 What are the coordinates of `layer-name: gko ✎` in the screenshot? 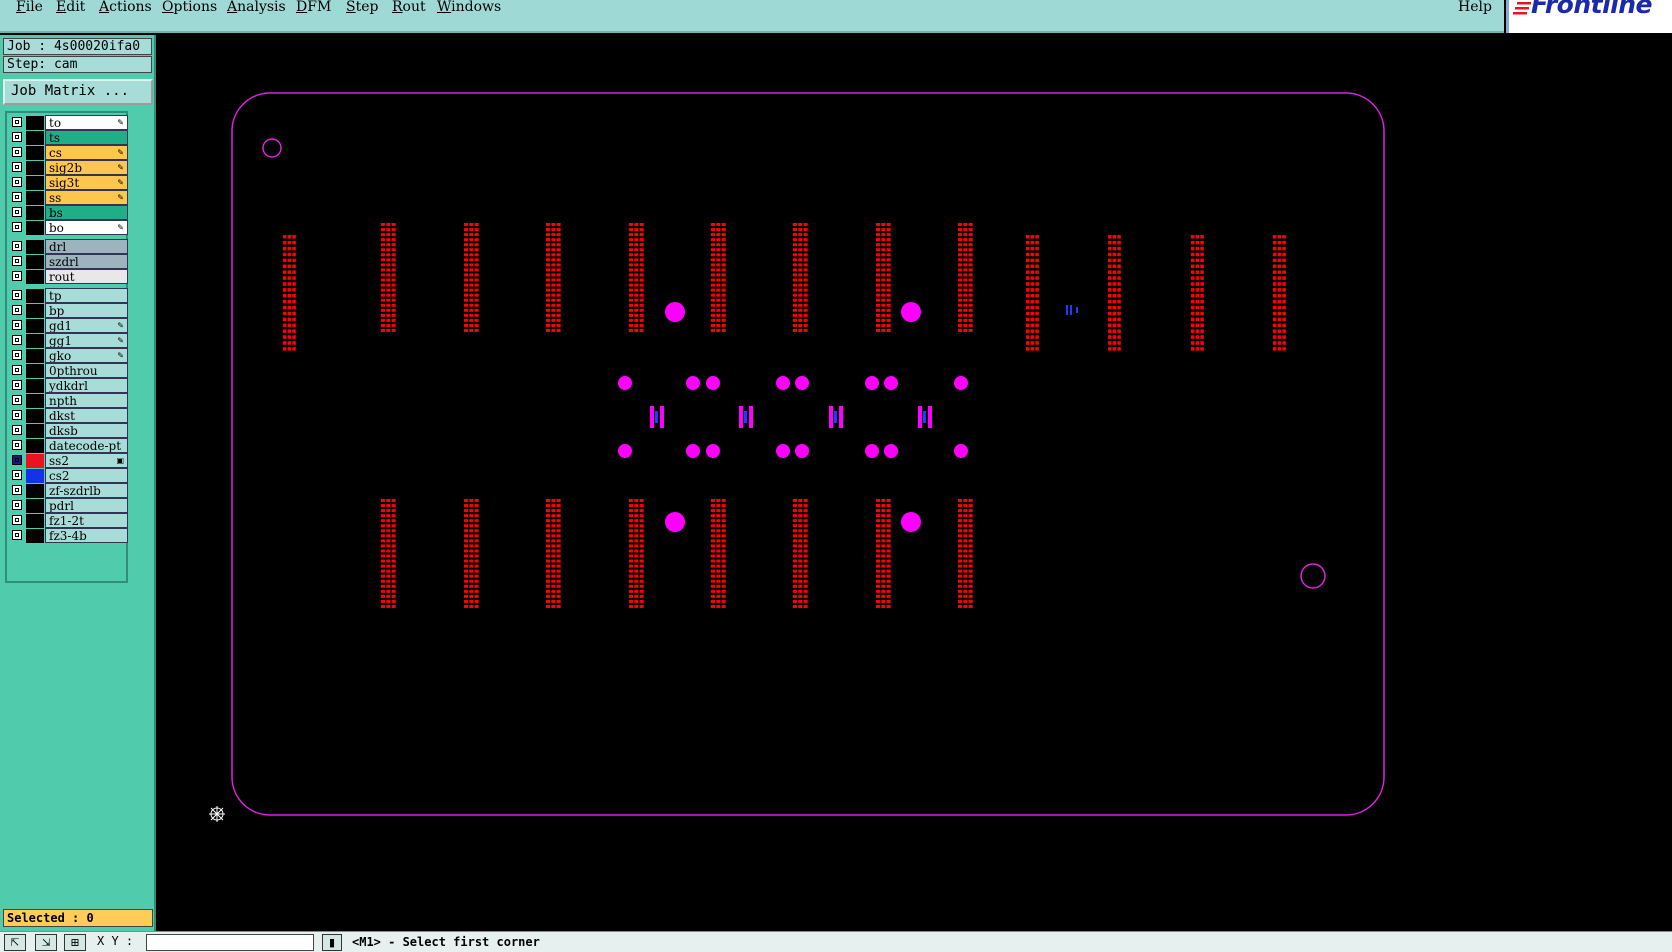 It's located at (86, 355).